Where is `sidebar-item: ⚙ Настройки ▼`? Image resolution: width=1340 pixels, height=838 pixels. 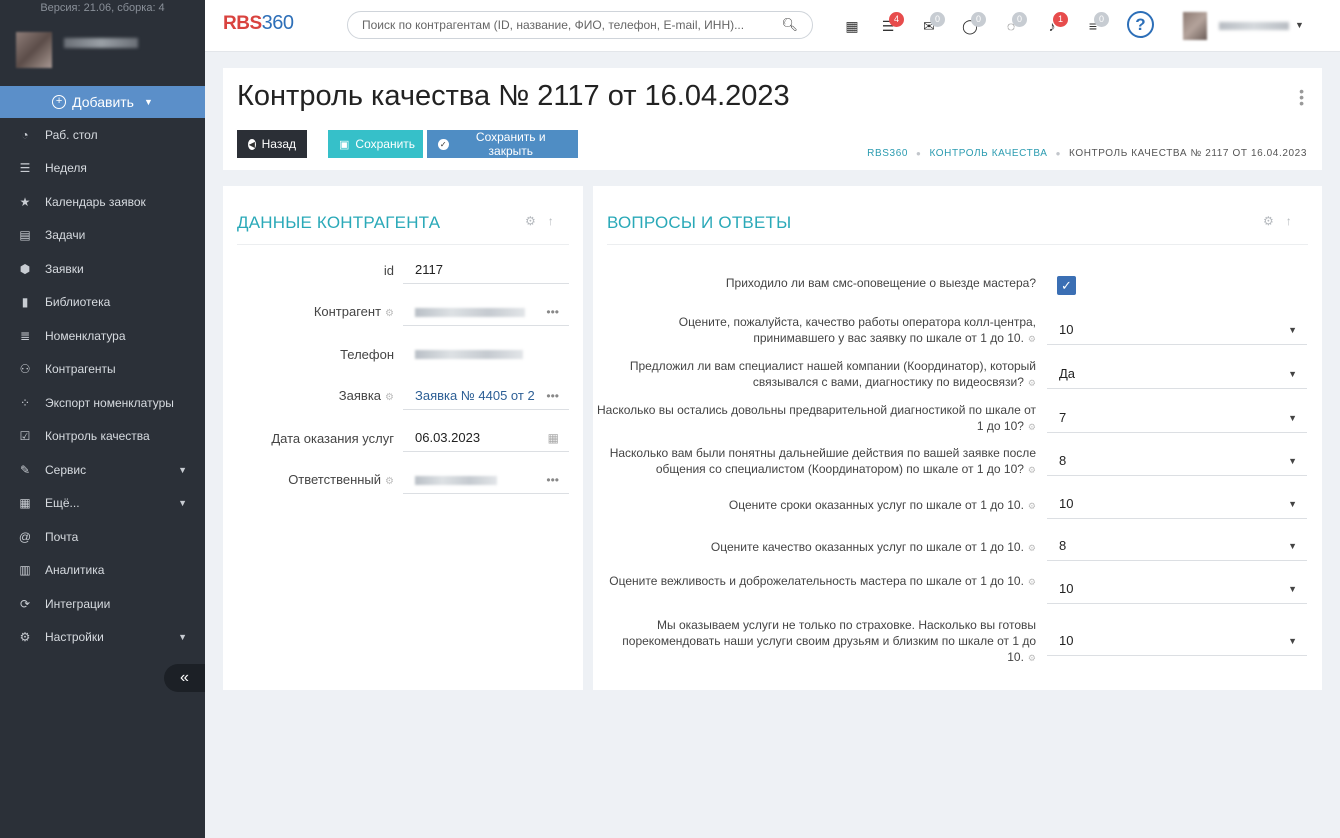
sidebar-item: ⚙ Настройки ▼ is located at coordinates (102, 638).